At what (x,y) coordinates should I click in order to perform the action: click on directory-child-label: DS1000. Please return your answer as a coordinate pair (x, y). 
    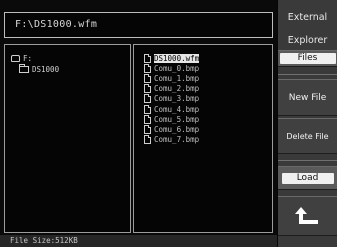
    Looking at the image, I should click on (46, 69).